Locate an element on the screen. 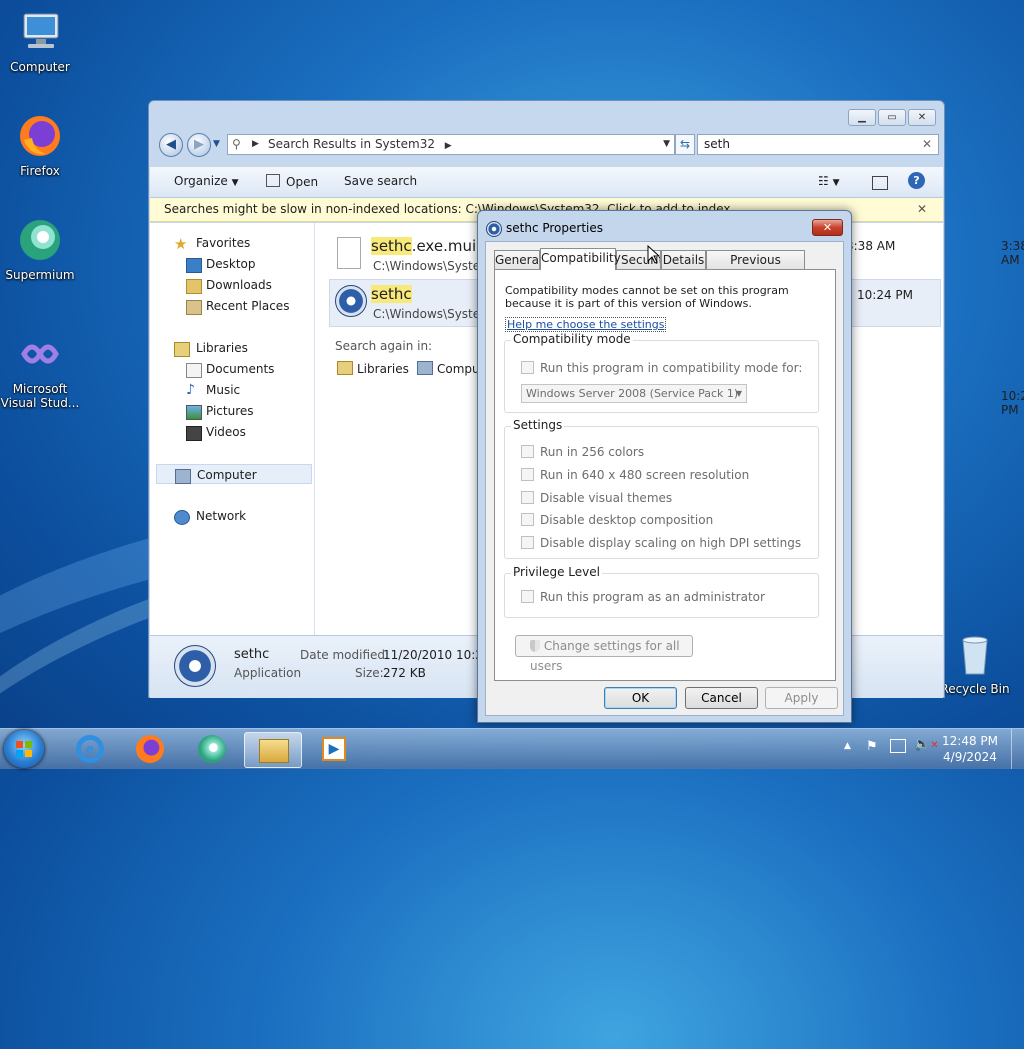  privilege-level-heading: Privilege Level is located at coordinates (556, 572).